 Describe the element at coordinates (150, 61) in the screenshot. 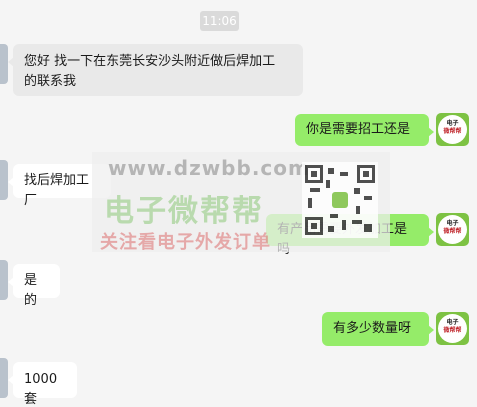

I see `message-text-line: 您好 找一下在东莞长安沙头附近做后焊加工` at that location.